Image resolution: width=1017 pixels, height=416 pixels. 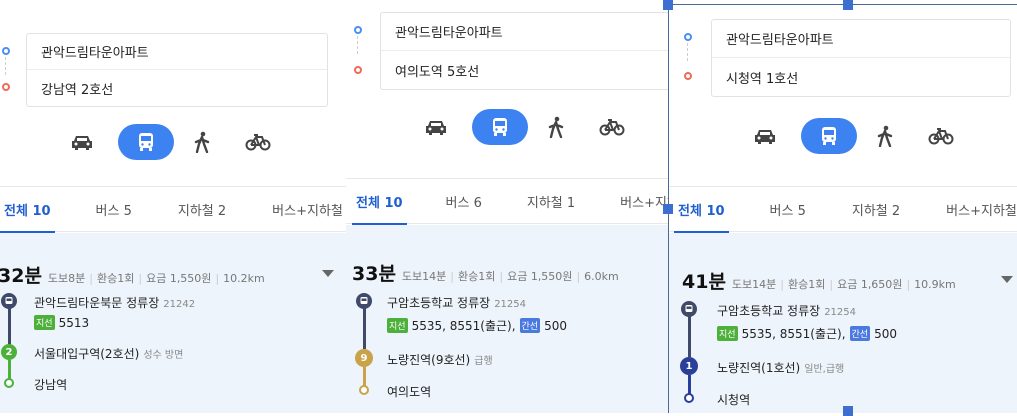 I want to click on route-summary: 32분 도보8분|환승1회|요금 1,550원|10.2km, so click(x=132, y=274).